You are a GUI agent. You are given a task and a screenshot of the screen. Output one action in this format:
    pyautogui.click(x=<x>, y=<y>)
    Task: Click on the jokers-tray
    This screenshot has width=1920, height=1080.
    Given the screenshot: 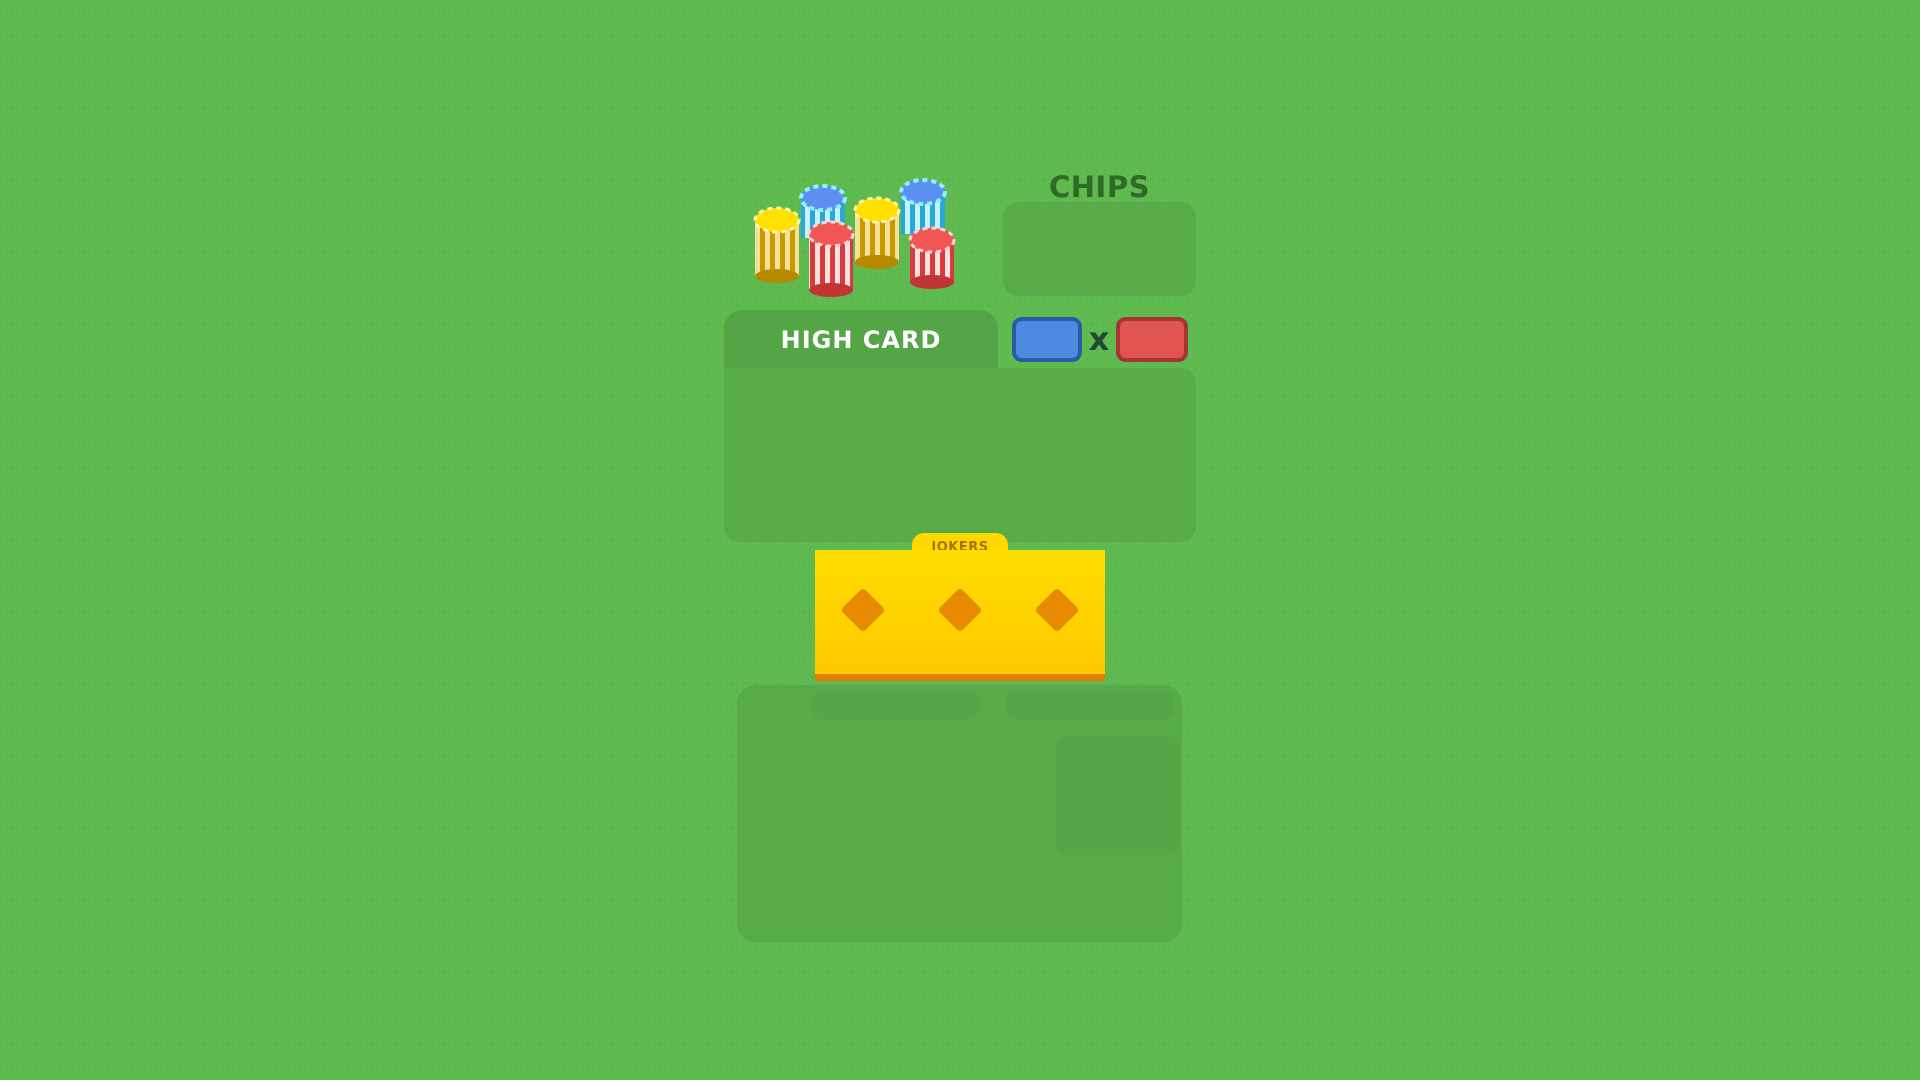 What is the action you would take?
    pyautogui.click(x=960, y=615)
    